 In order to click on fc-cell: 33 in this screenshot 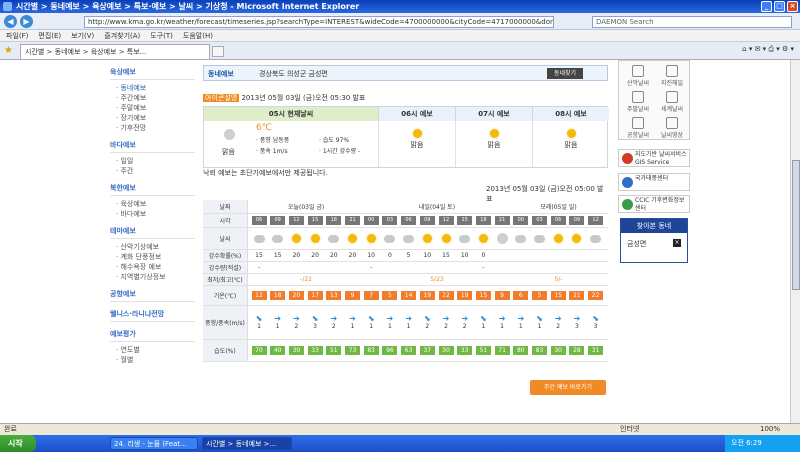, I will do `click(315, 350)`.